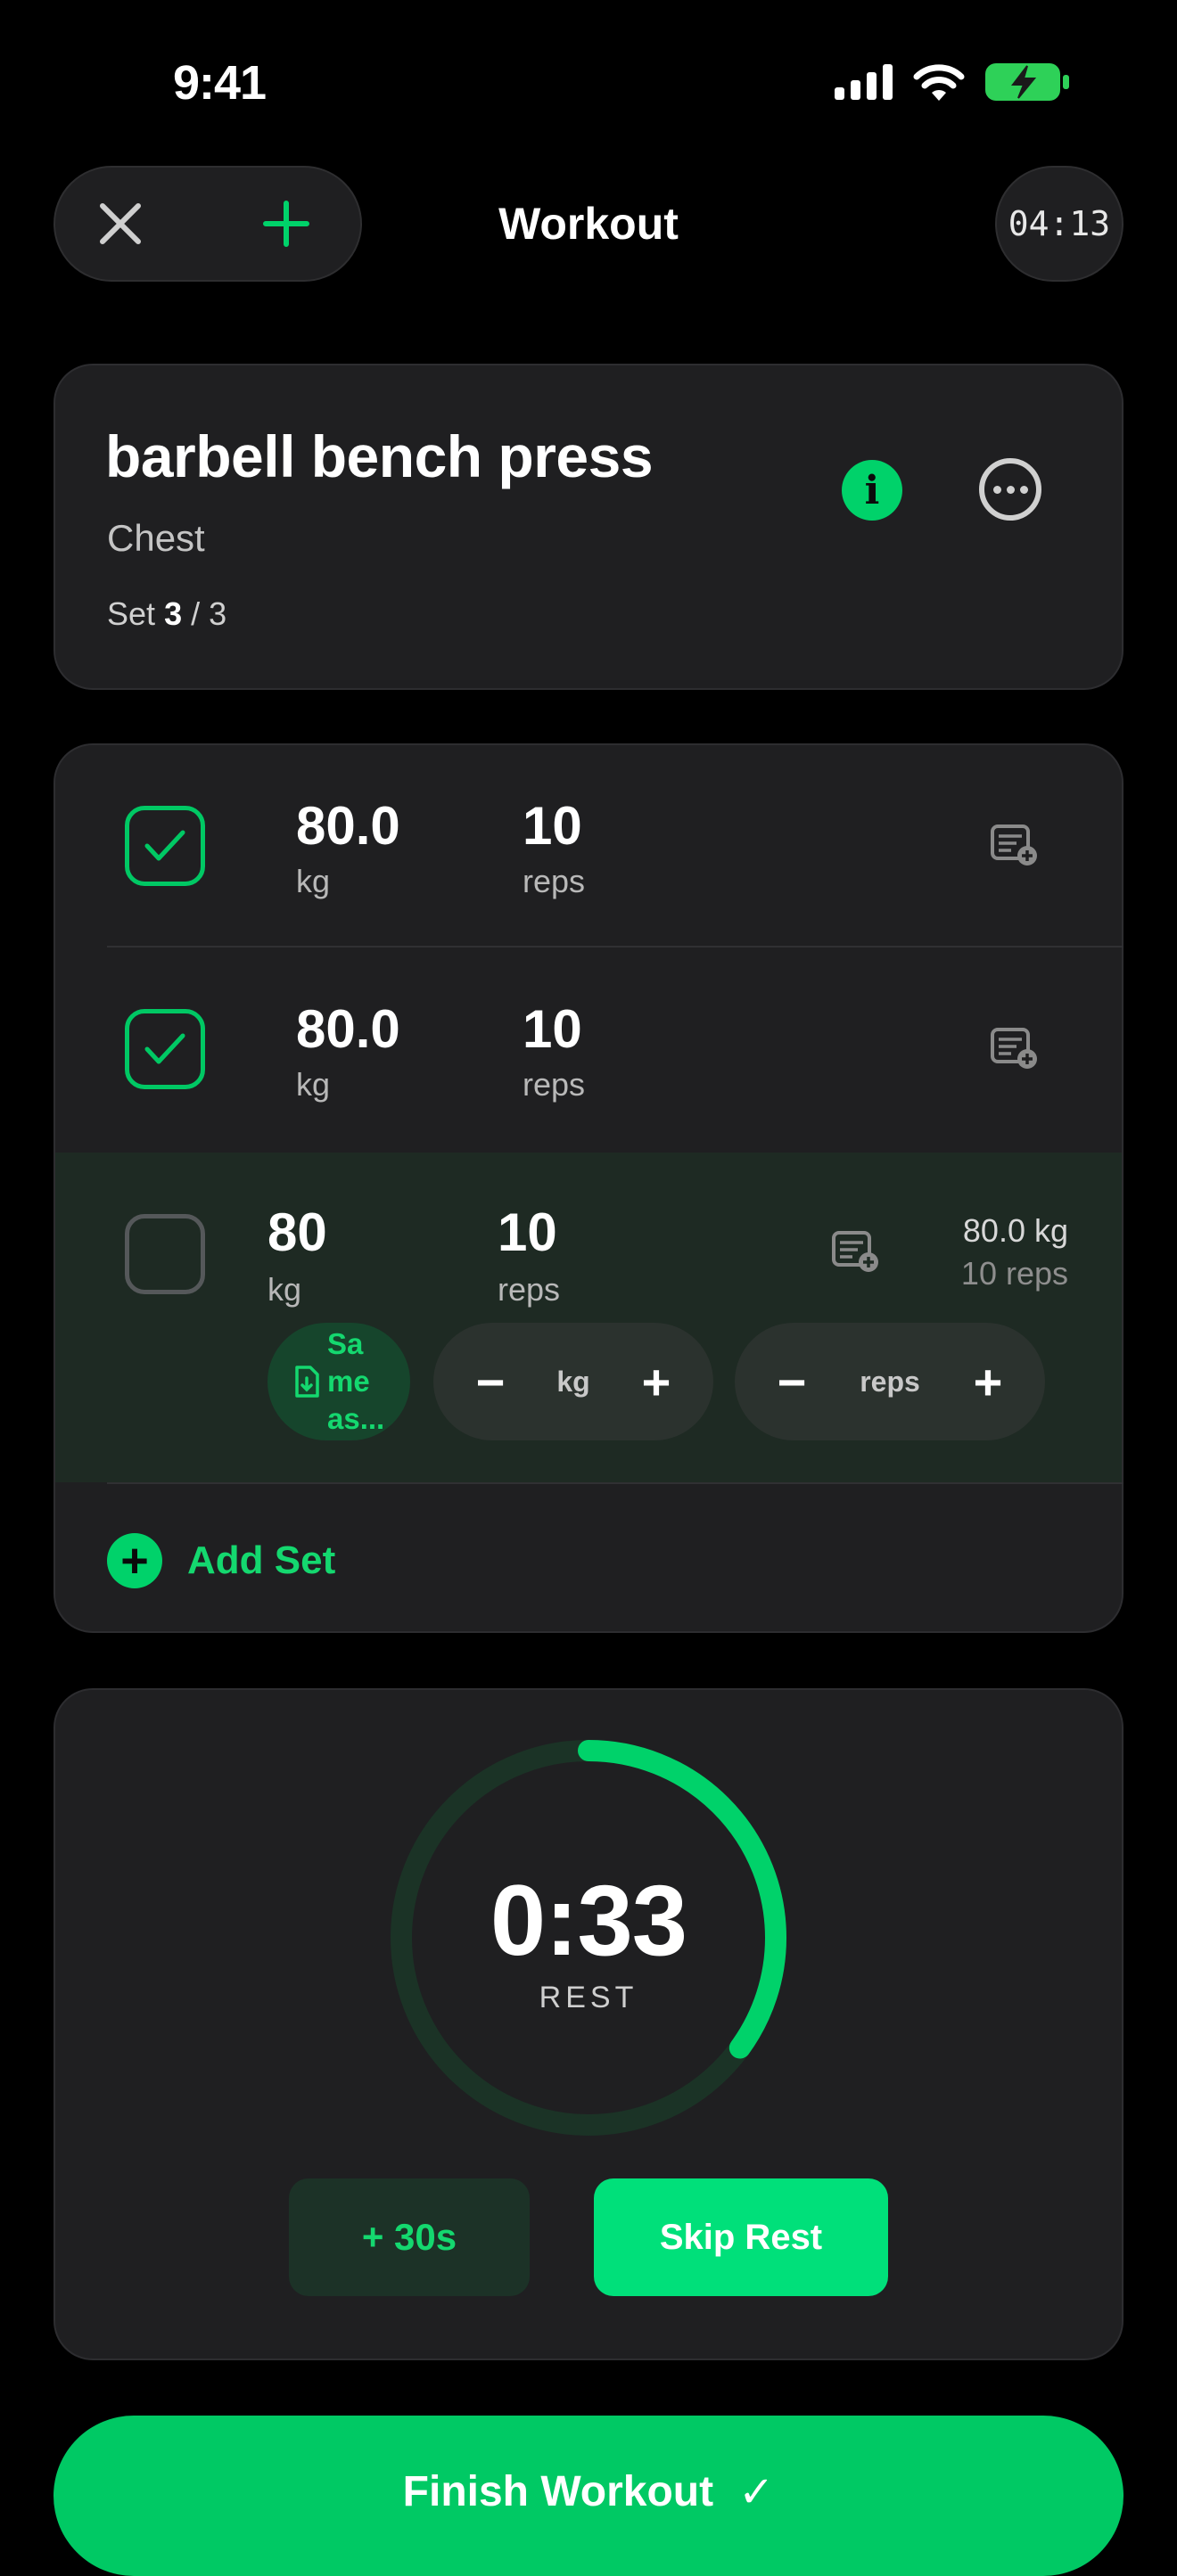 The image size is (1177, 2576). I want to click on set-counter-prefix: Set, so click(131, 613).